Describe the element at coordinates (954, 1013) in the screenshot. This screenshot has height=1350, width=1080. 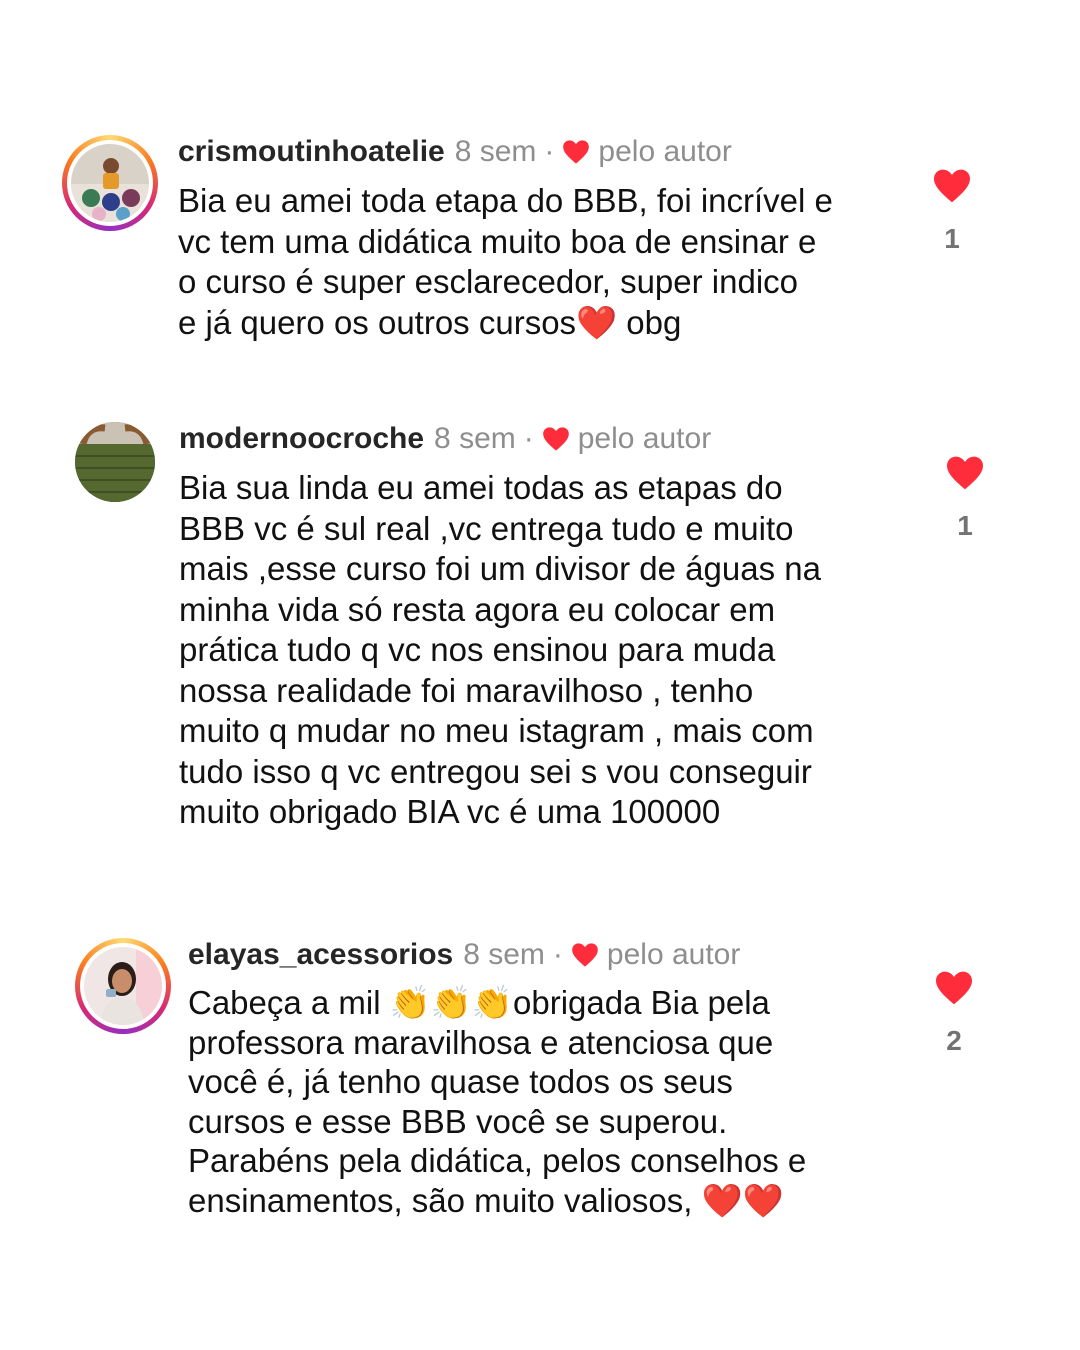
I see `like-button: 2` at that location.